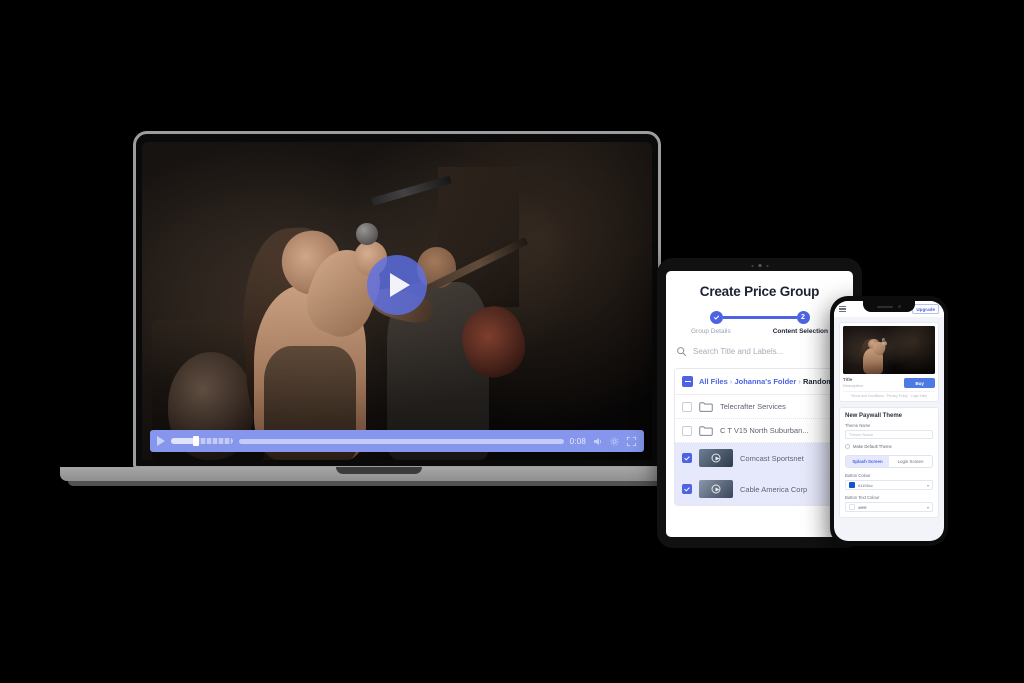 Image resolution: width=1024 pixels, height=683 pixels. Describe the element at coordinates (848, 379) in the screenshot. I see `video-title: Title` at that location.